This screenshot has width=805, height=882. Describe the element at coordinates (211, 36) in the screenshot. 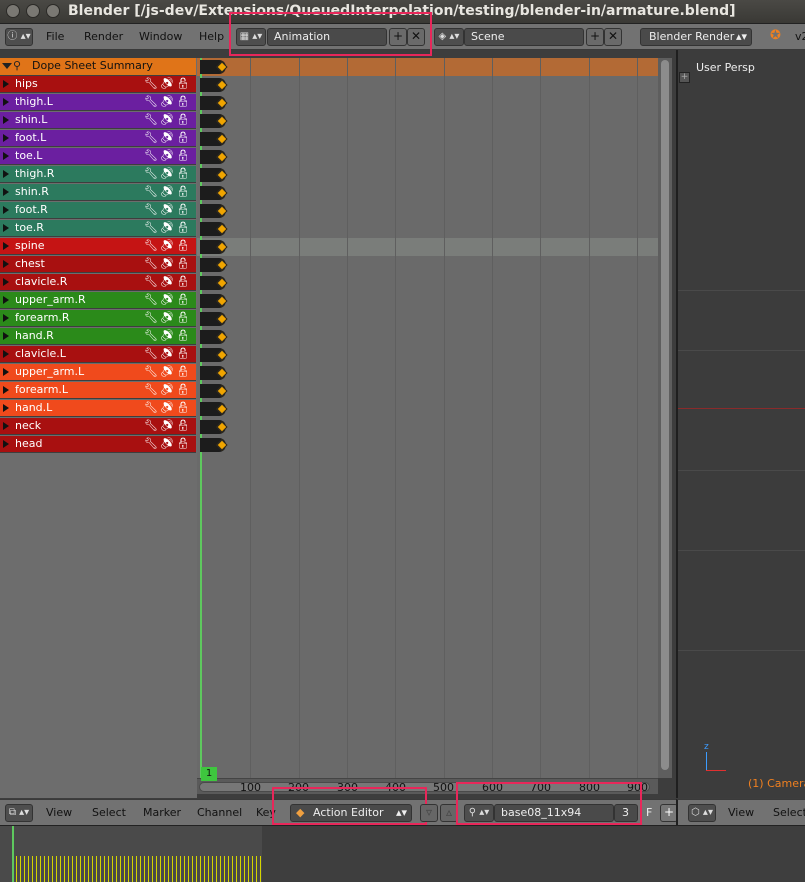

I see `menu-help: Help` at that location.